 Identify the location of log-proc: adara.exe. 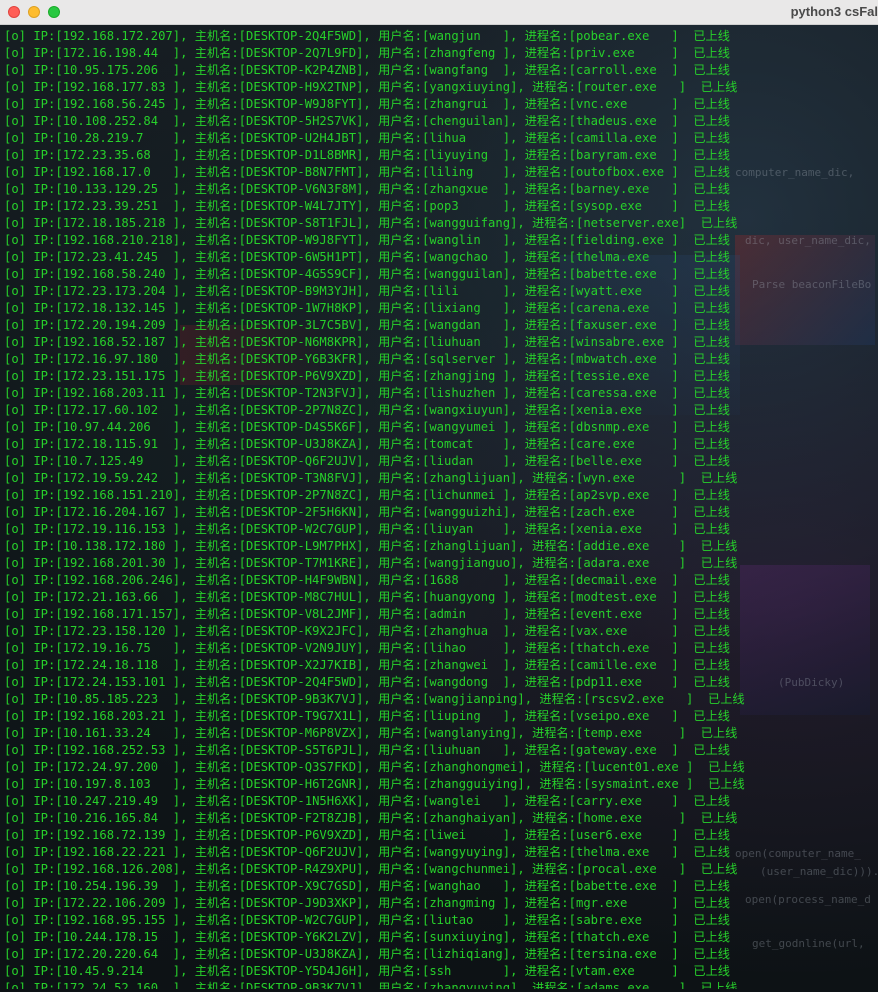
(616, 563).